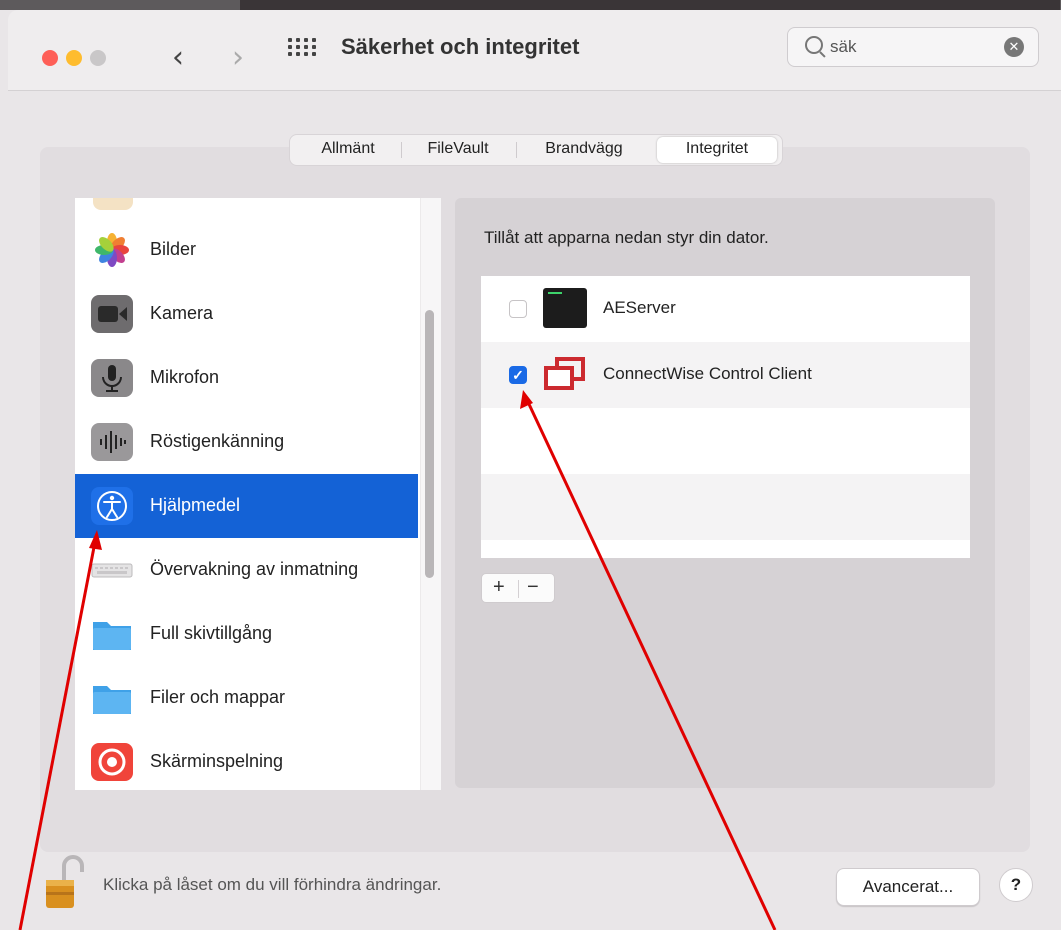 The width and height of the screenshot is (1061, 930). What do you see at coordinates (1016, 885) in the screenshot?
I see `help-button: ?` at bounding box center [1016, 885].